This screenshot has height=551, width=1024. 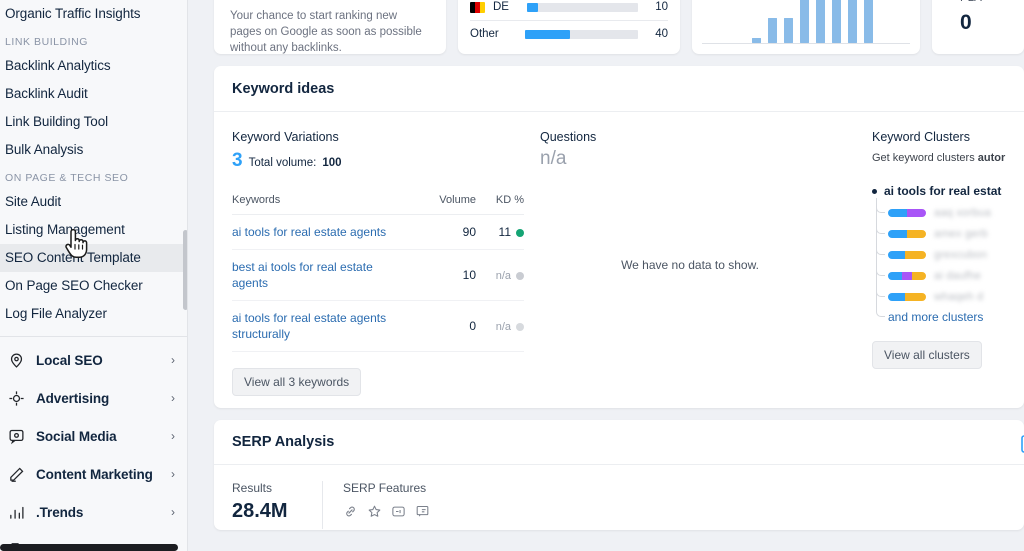 What do you see at coordinates (925, 158) in the screenshot?
I see `clusters-subtitle-text: Get keyword clusters` at bounding box center [925, 158].